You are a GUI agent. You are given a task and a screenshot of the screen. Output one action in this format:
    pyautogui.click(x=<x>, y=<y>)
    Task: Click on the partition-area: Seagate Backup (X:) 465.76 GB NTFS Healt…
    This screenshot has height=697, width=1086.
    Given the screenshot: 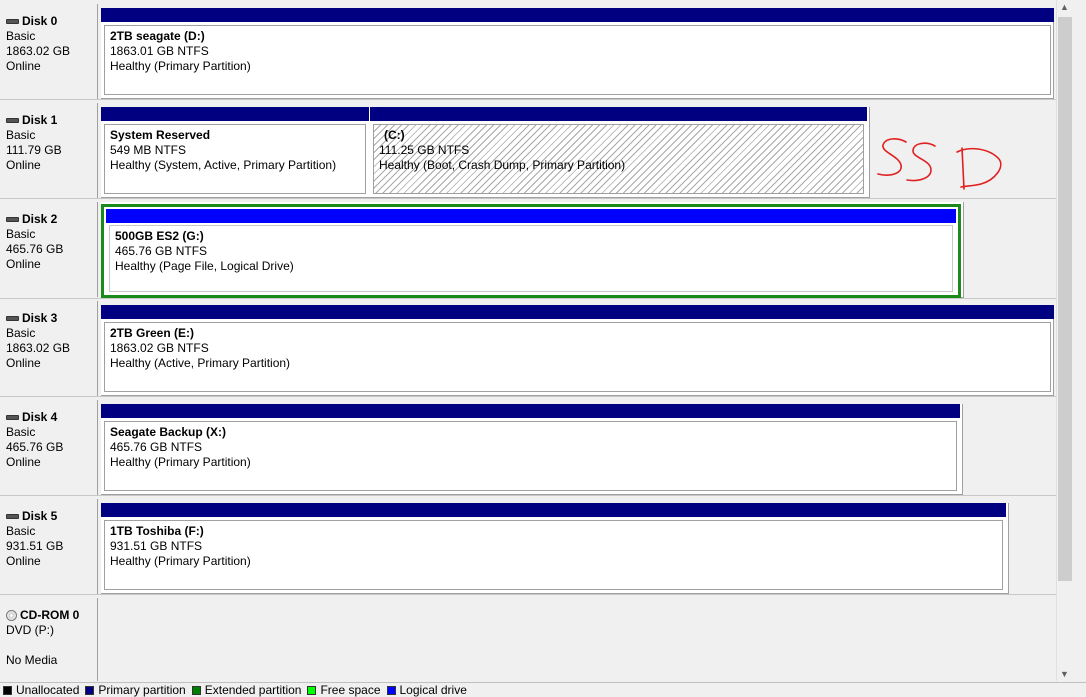 What is the action you would take?
    pyautogui.click(x=532, y=449)
    